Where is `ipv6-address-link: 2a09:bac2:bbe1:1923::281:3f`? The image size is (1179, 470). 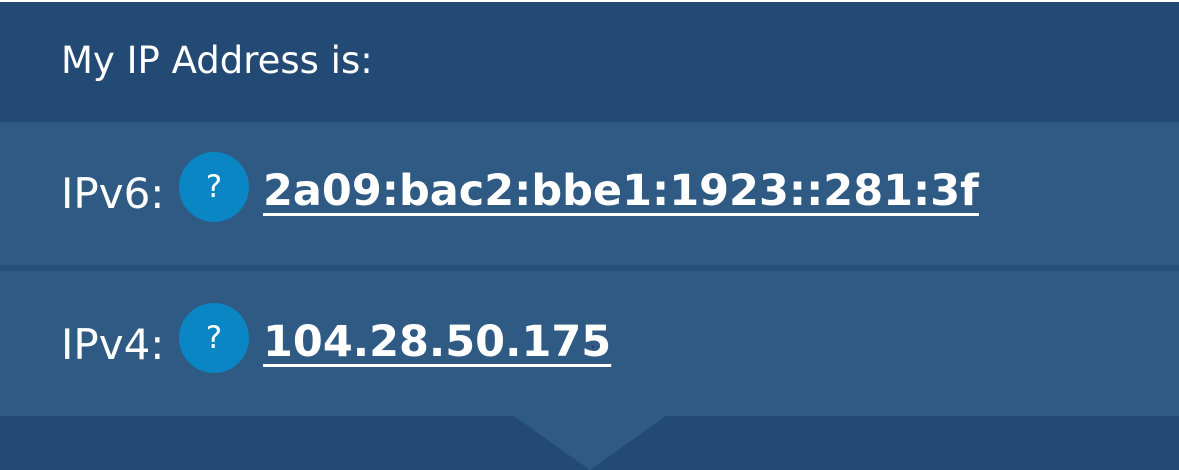
ipv6-address-link: 2a09:bac2:bbe1:1923::281:3f is located at coordinates (621, 191).